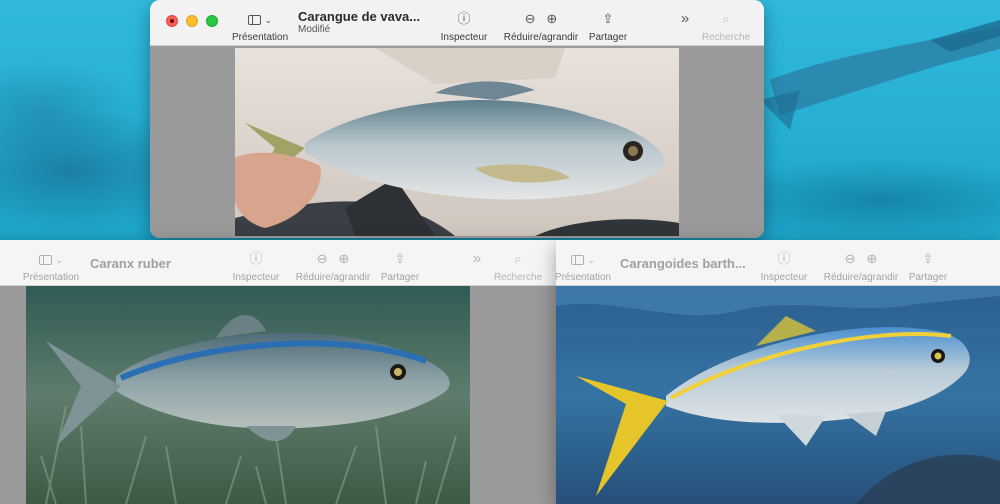 The width and height of the screenshot is (1000, 504). I want to click on maximize-button, so click(212, 21).